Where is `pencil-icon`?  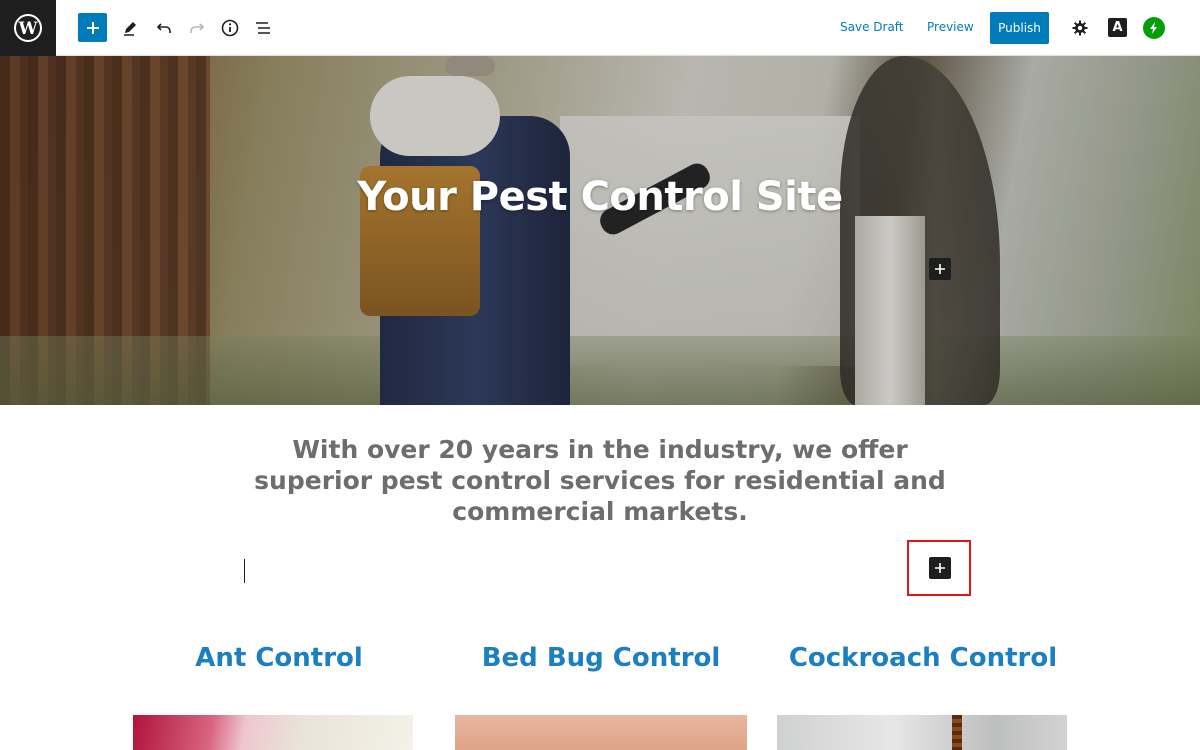
pencil-icon is located at coordinates (130, 29).